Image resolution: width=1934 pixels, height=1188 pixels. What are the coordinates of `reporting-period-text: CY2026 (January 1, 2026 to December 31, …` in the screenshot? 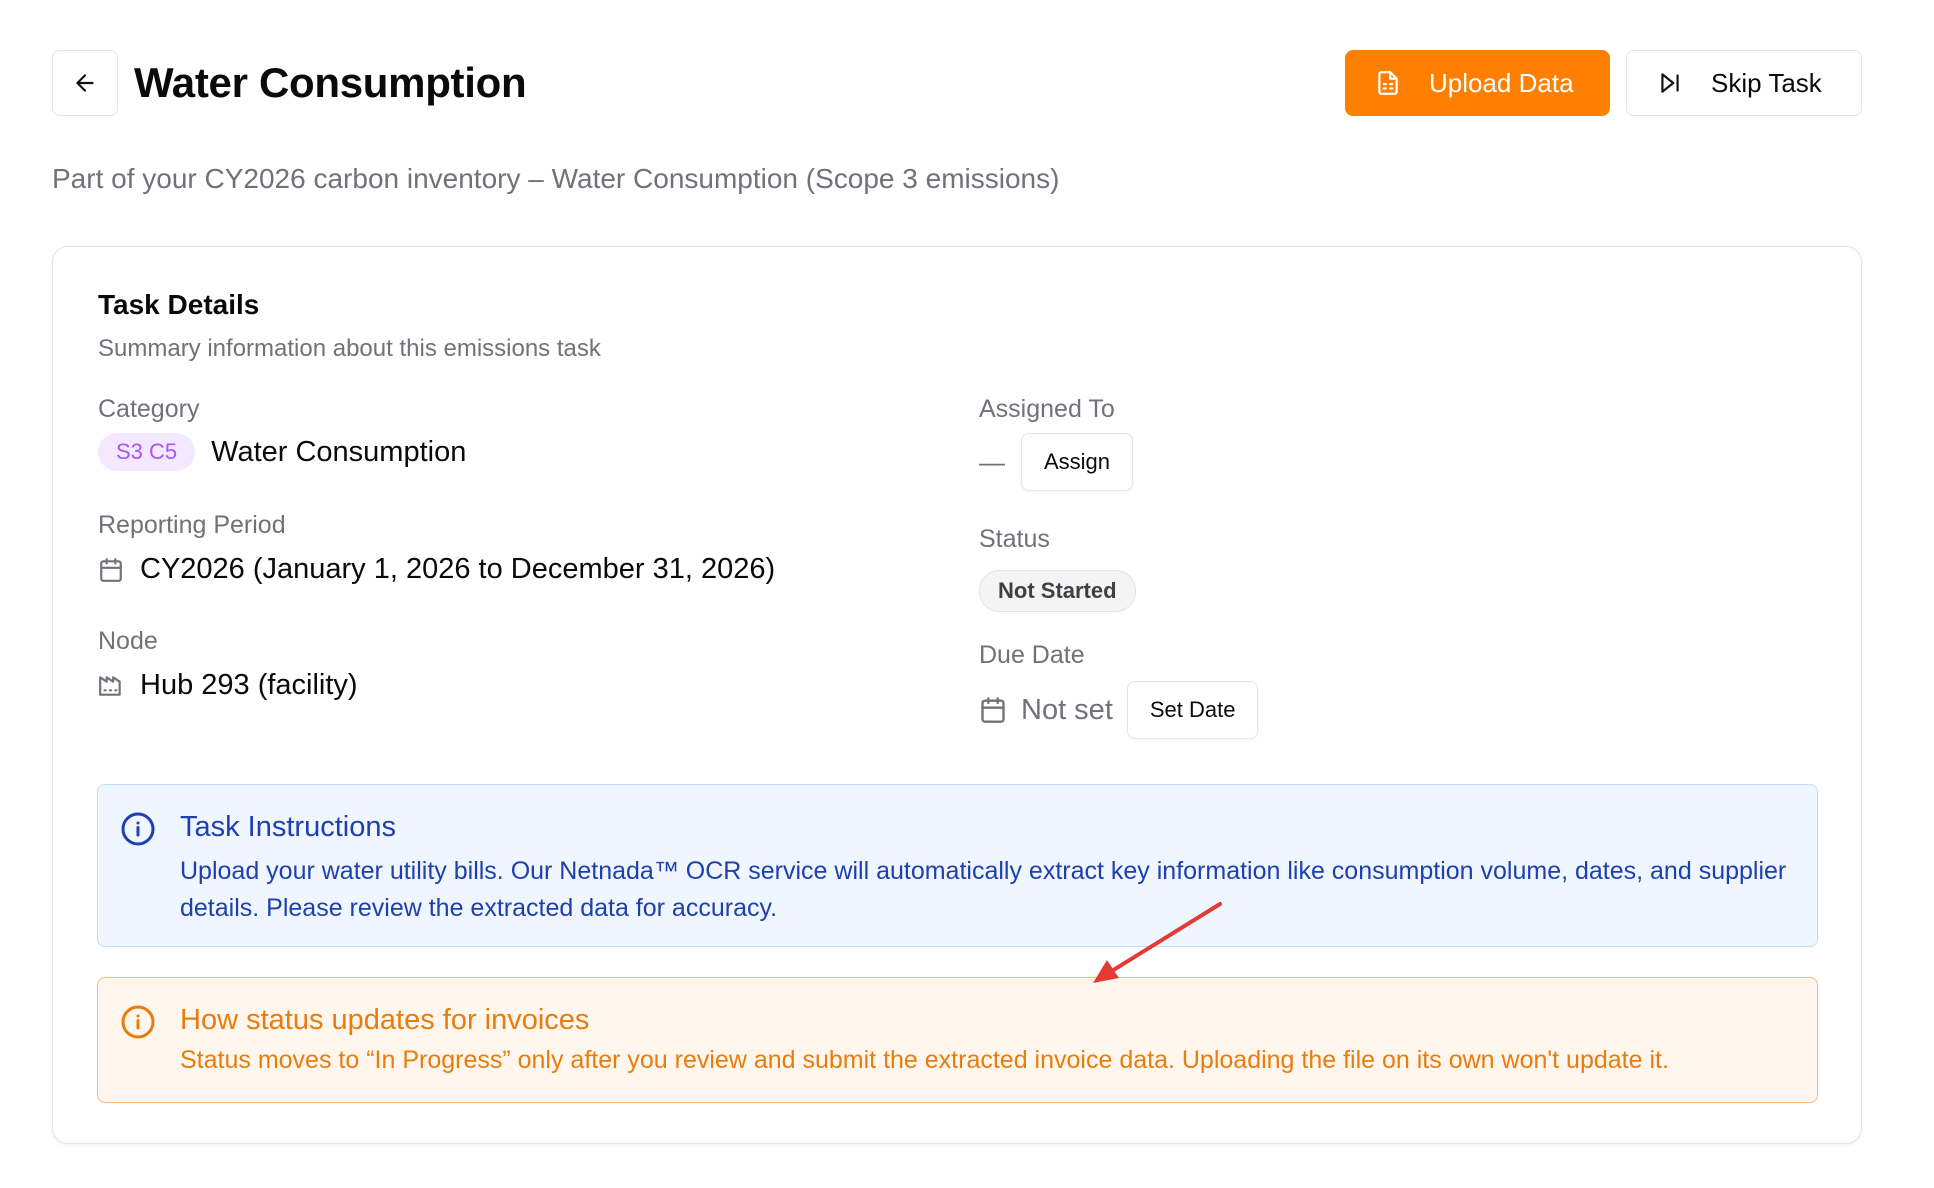 It's located at (458, 569).